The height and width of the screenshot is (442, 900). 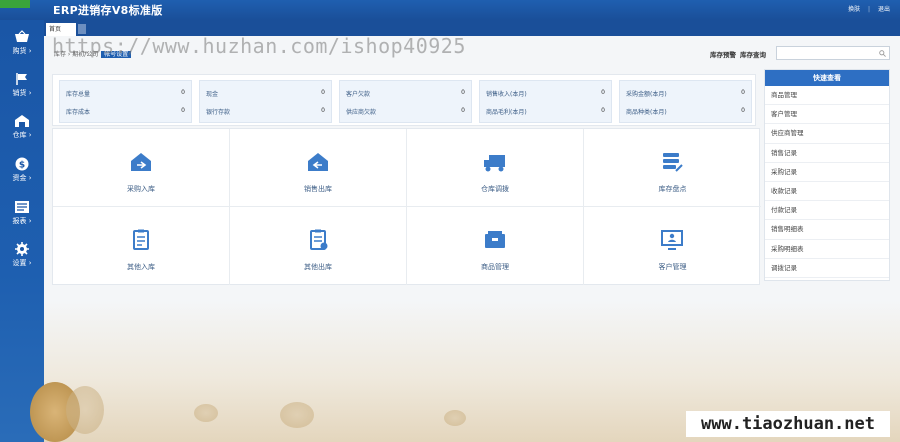 What do you see at coordinates (22, 129) in the screenshot?
I see `sidebar-item-warehouse: 仓库 ›` at bounding box center [22, 129].